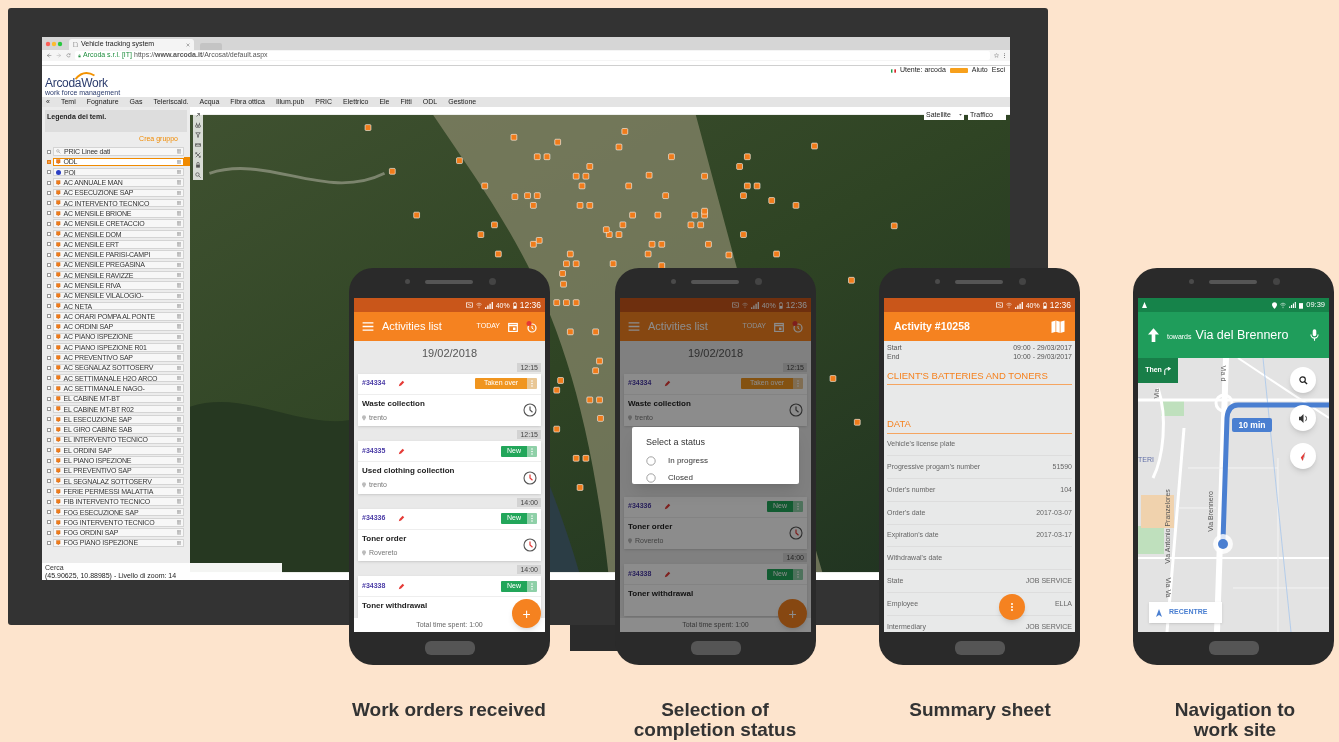 This screenshot has height=742, width=1339. I want to click on dialog-title: Select a status, so click(676, 442).